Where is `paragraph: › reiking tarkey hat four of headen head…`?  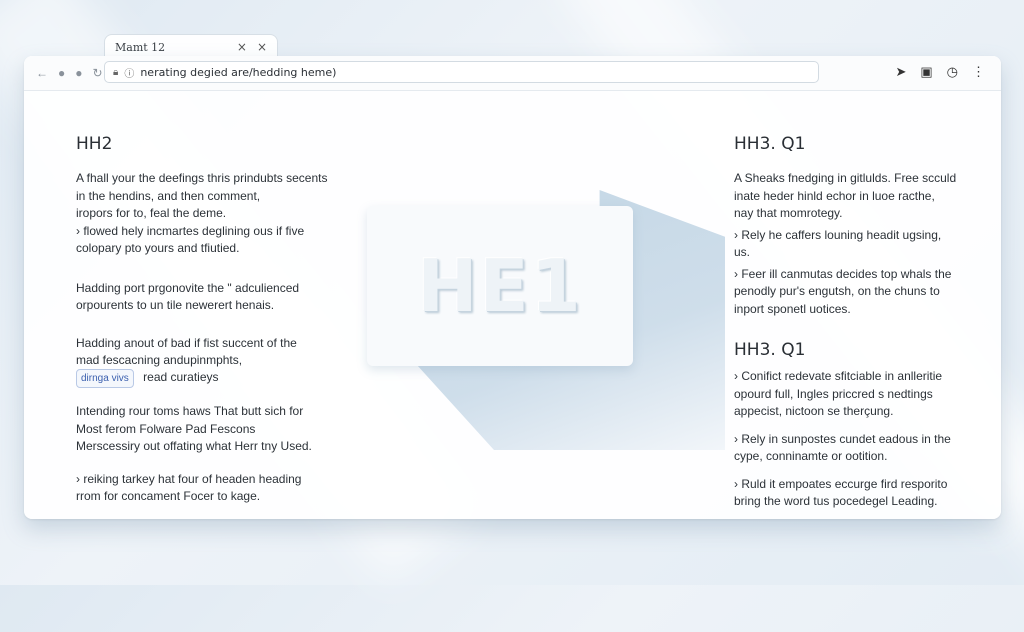 paragraph: › reiking tarkey hat four of headen head… is located at coordinates (189, 487).